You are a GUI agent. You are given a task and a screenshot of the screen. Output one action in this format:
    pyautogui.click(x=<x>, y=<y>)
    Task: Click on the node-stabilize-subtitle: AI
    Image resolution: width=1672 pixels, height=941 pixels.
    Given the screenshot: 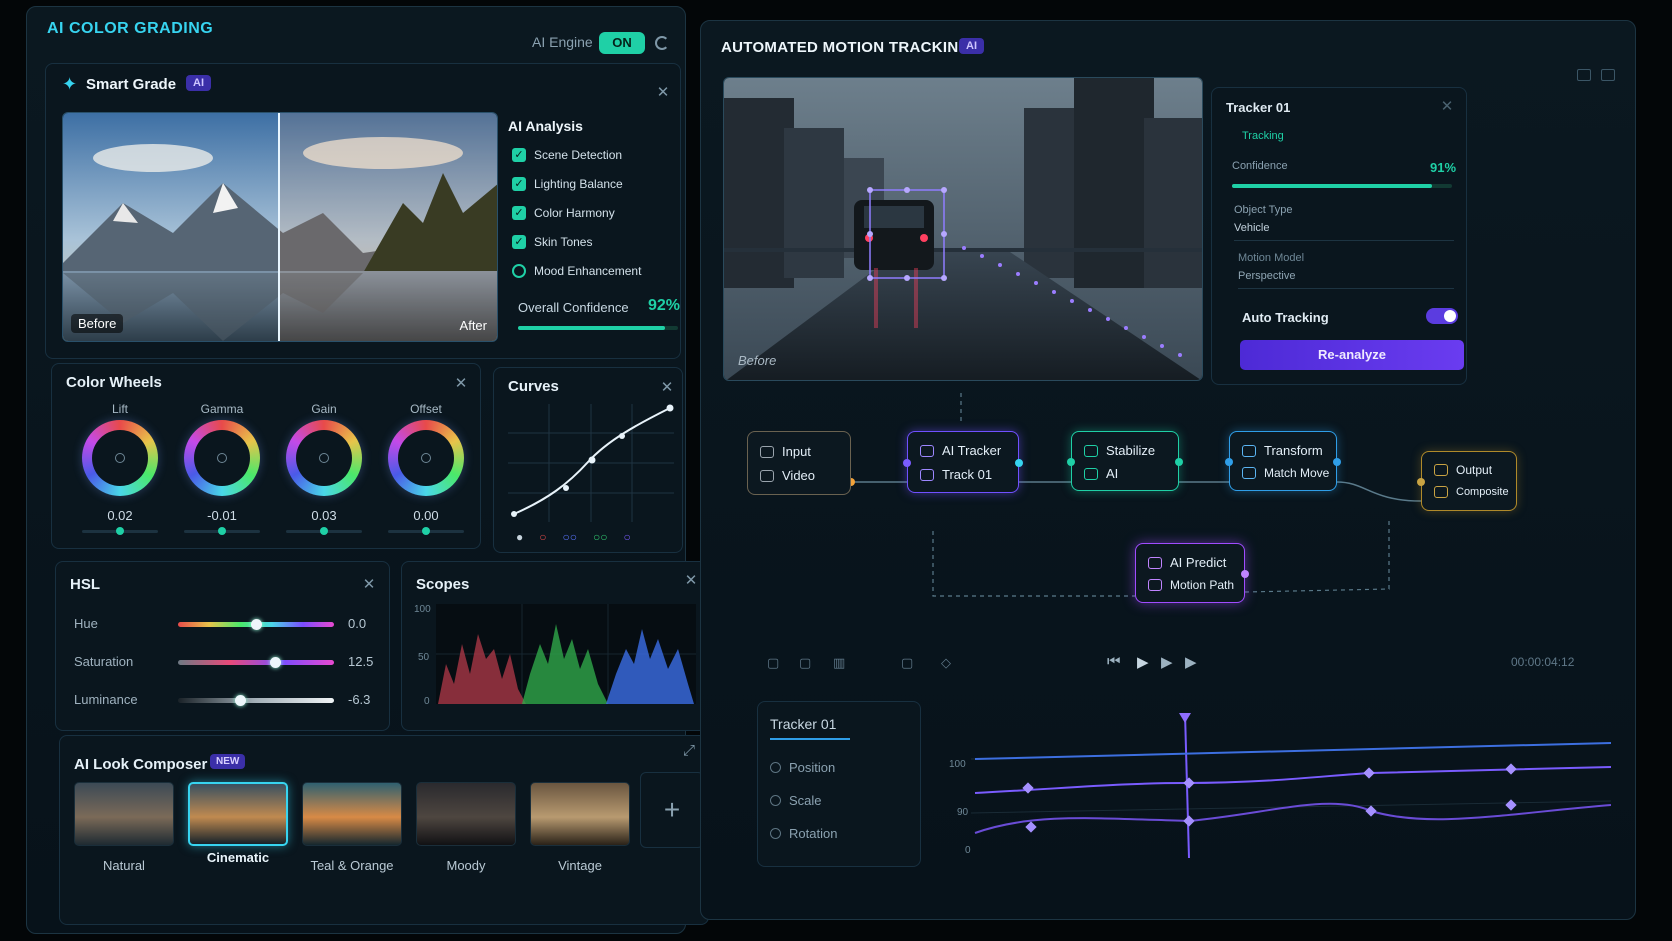 What is the action you would take?
    pyautogui.click(x=1112, y=473)
    